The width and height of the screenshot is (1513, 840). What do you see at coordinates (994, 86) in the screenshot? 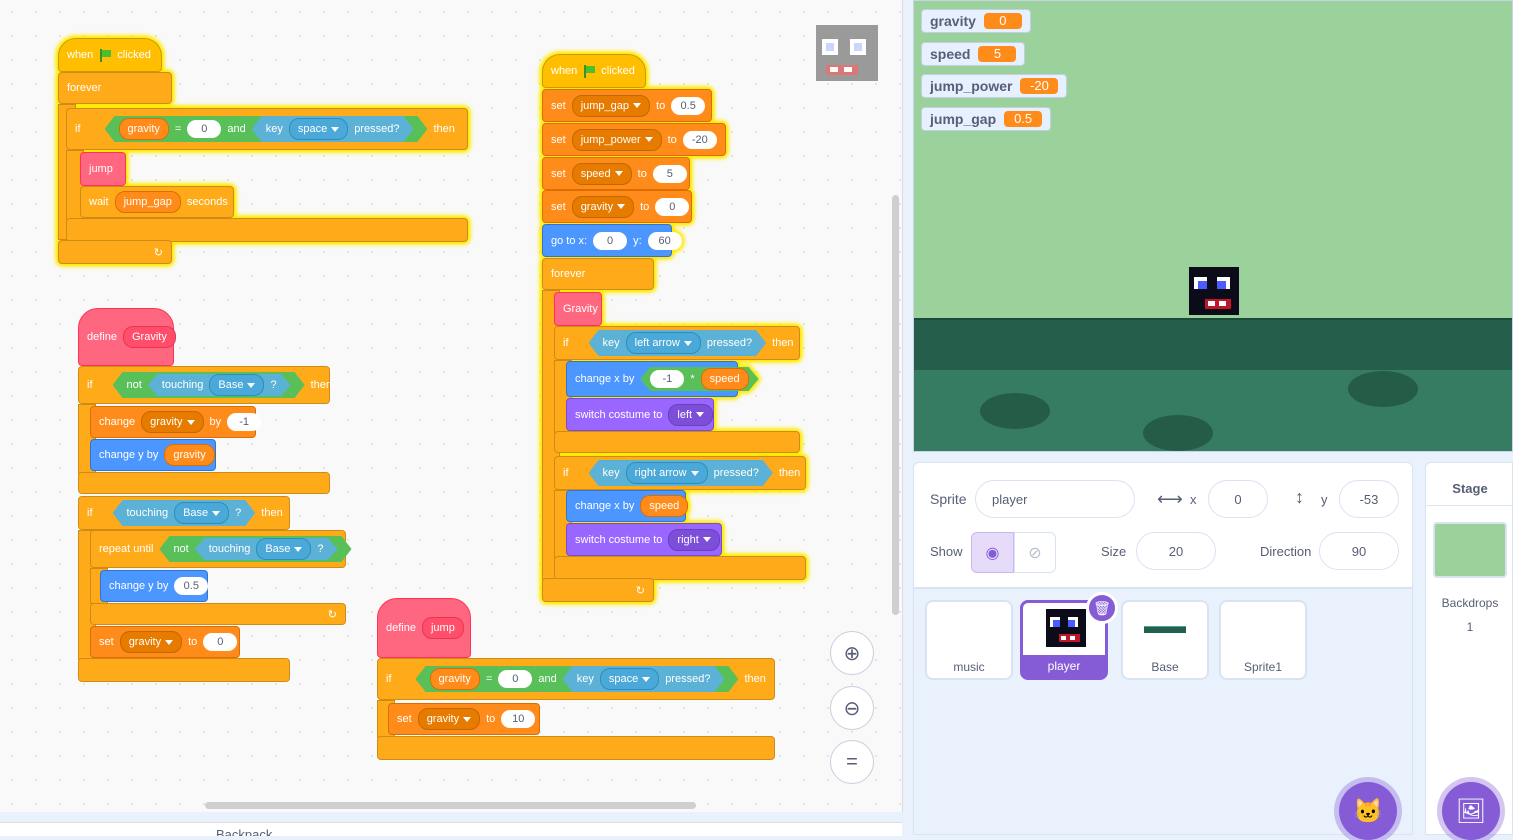
I see `monitor-jump-power: jump_power -20` at bounding box center [994, 86].